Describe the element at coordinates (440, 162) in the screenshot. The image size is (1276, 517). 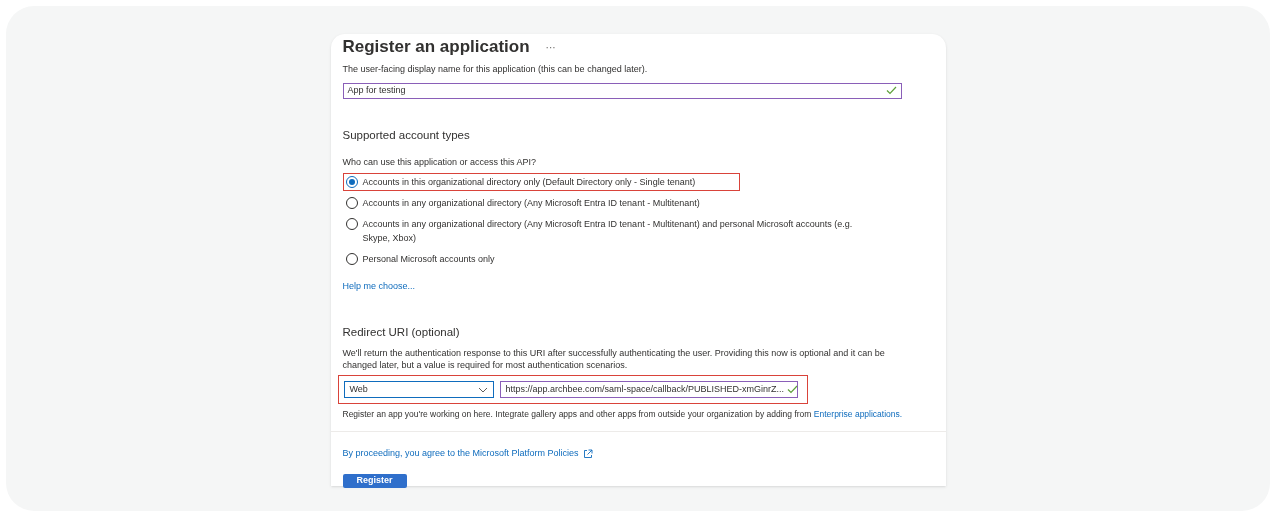
I see `question-label: Who can use this application or access this API?` at that location.